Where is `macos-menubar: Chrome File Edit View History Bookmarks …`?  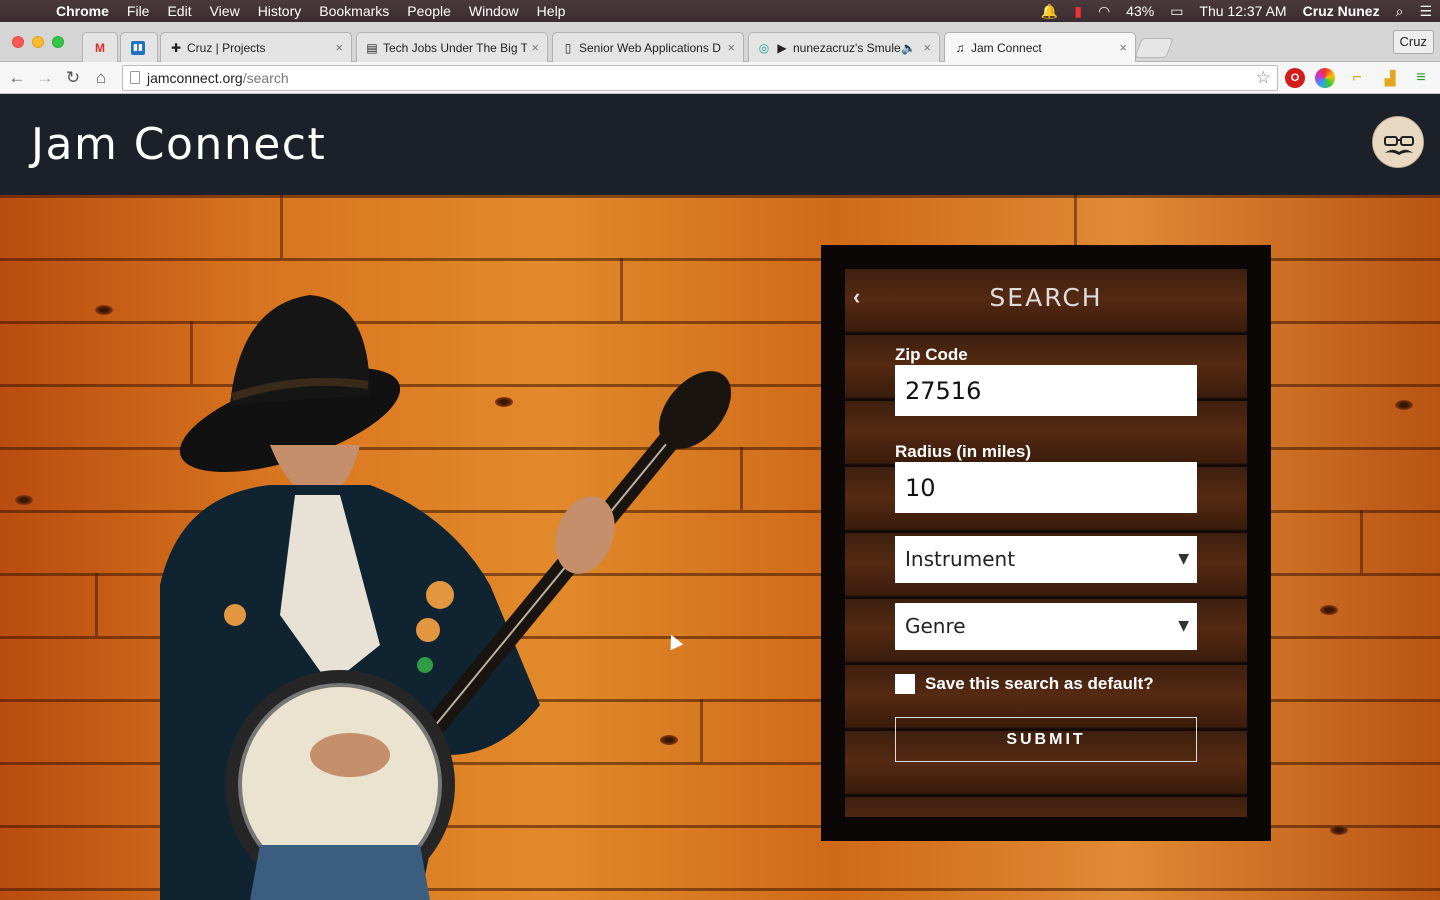
macos-menubar: Chrome File Edit View History Bookmarks … is located at coordinates (720, 11).